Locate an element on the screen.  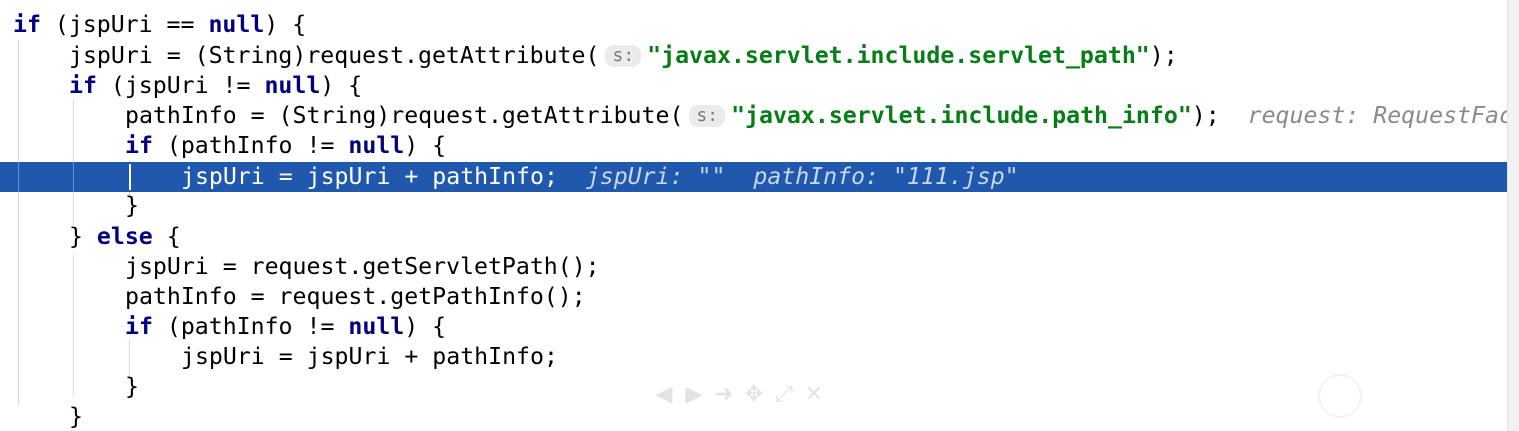
code-text: jspUri = request.getServletPath(); is located at coordinates (362, 266).